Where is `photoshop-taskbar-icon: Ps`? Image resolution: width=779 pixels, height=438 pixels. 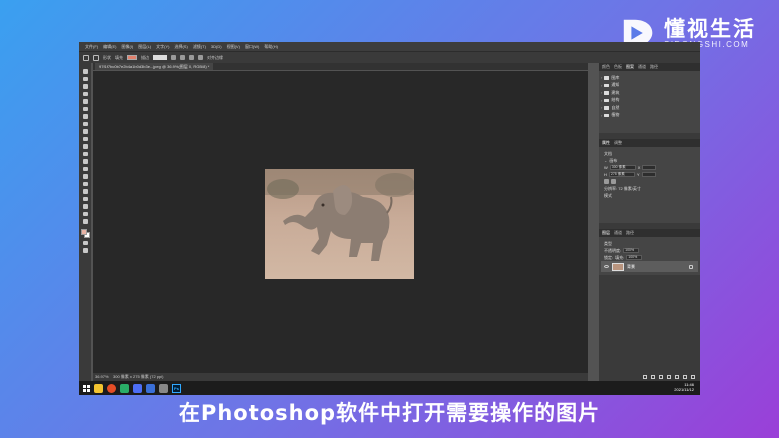
photoshop-taskbar-icon: Ps is located at coordinates (176, 388).